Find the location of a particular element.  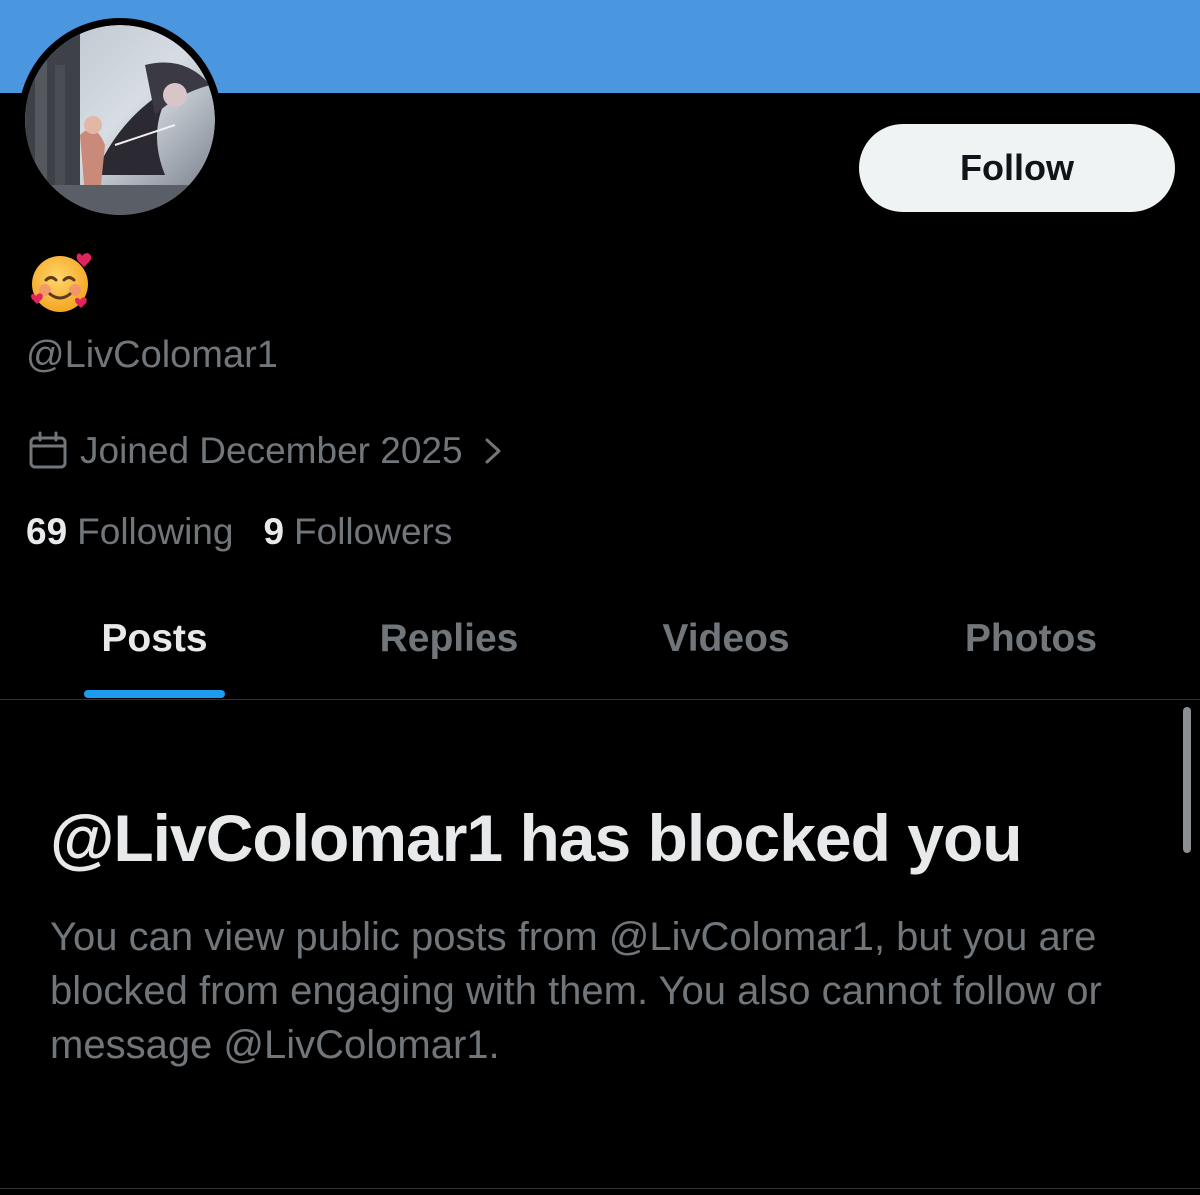

tab-label: Replies is located at coordinates (449, 638).